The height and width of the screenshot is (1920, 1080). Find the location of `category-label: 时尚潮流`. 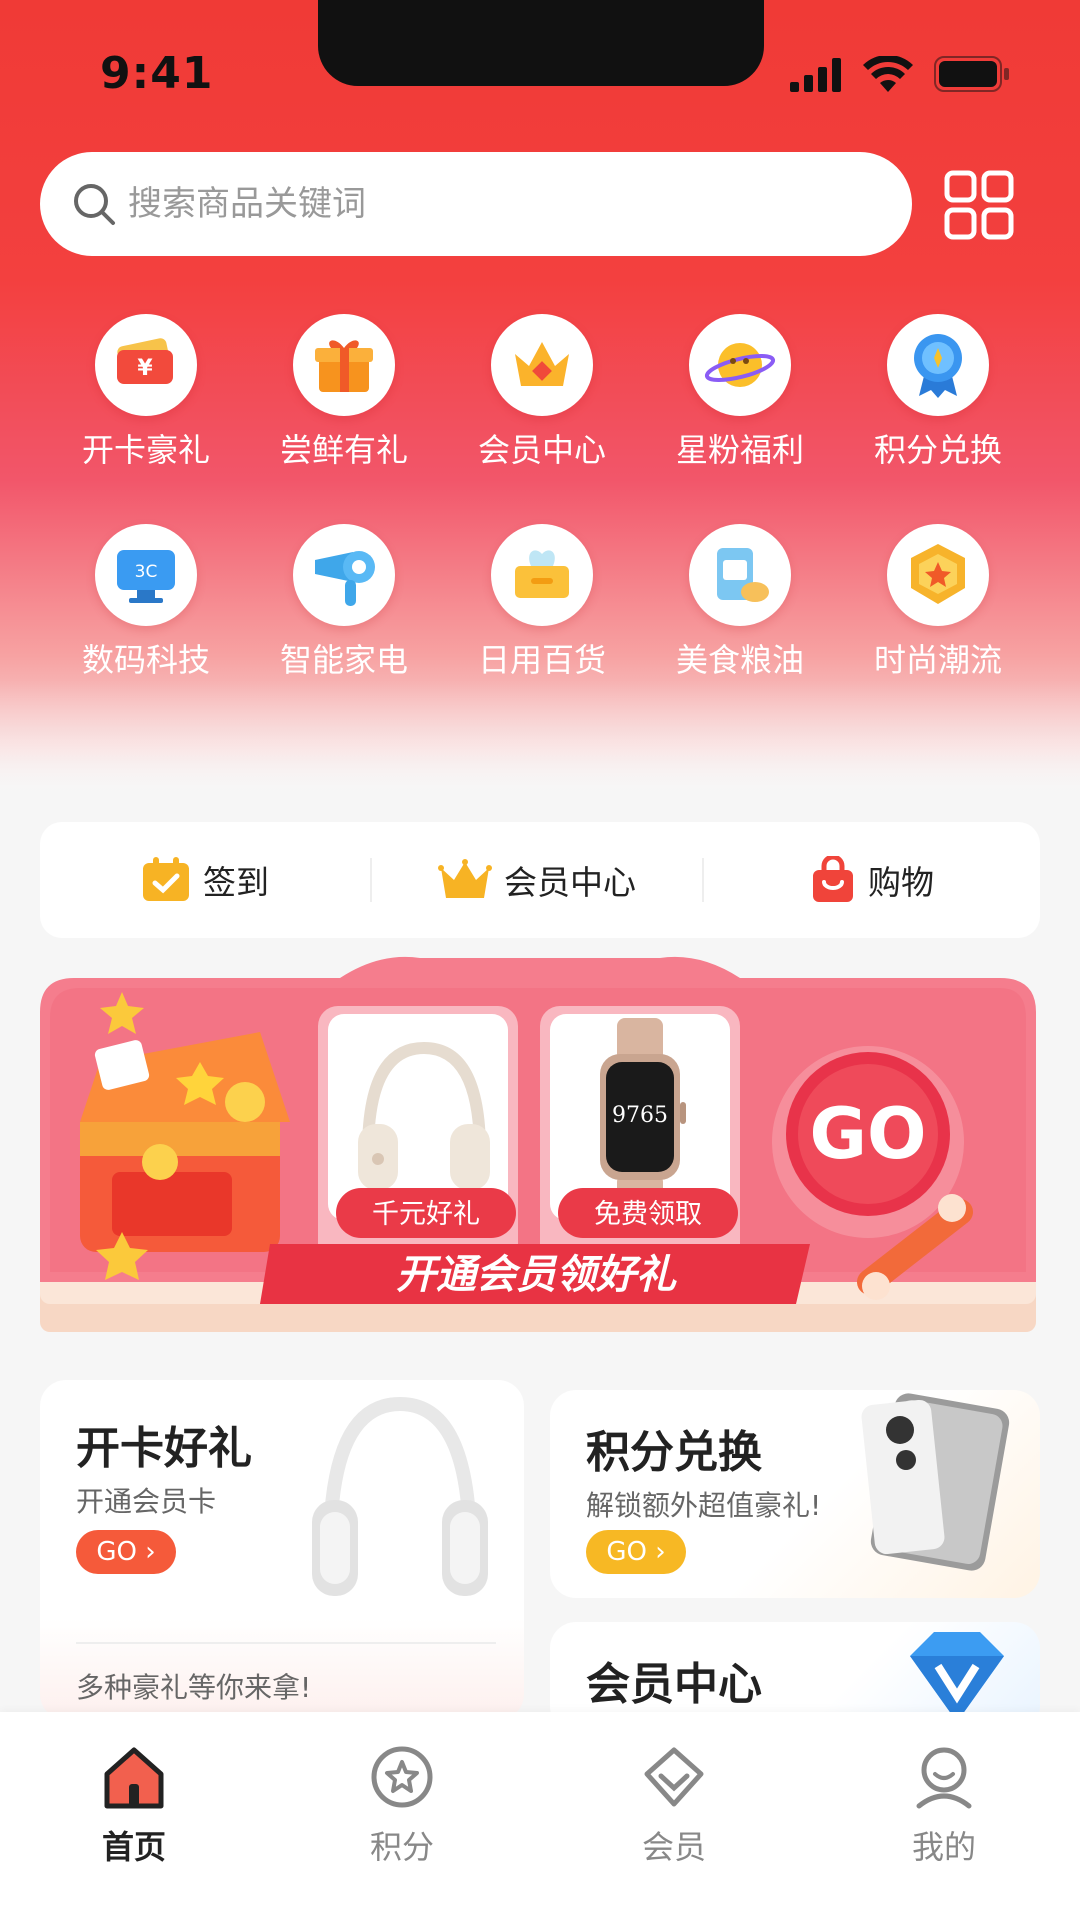

category-label: 时尚潮流 is located at coordinates (937, 660).